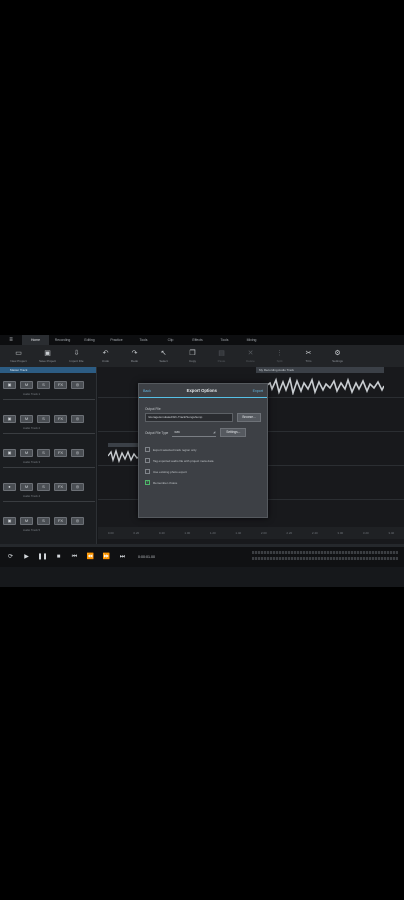  I want to click on ruler-tick: 3.20, so click(365, 533).